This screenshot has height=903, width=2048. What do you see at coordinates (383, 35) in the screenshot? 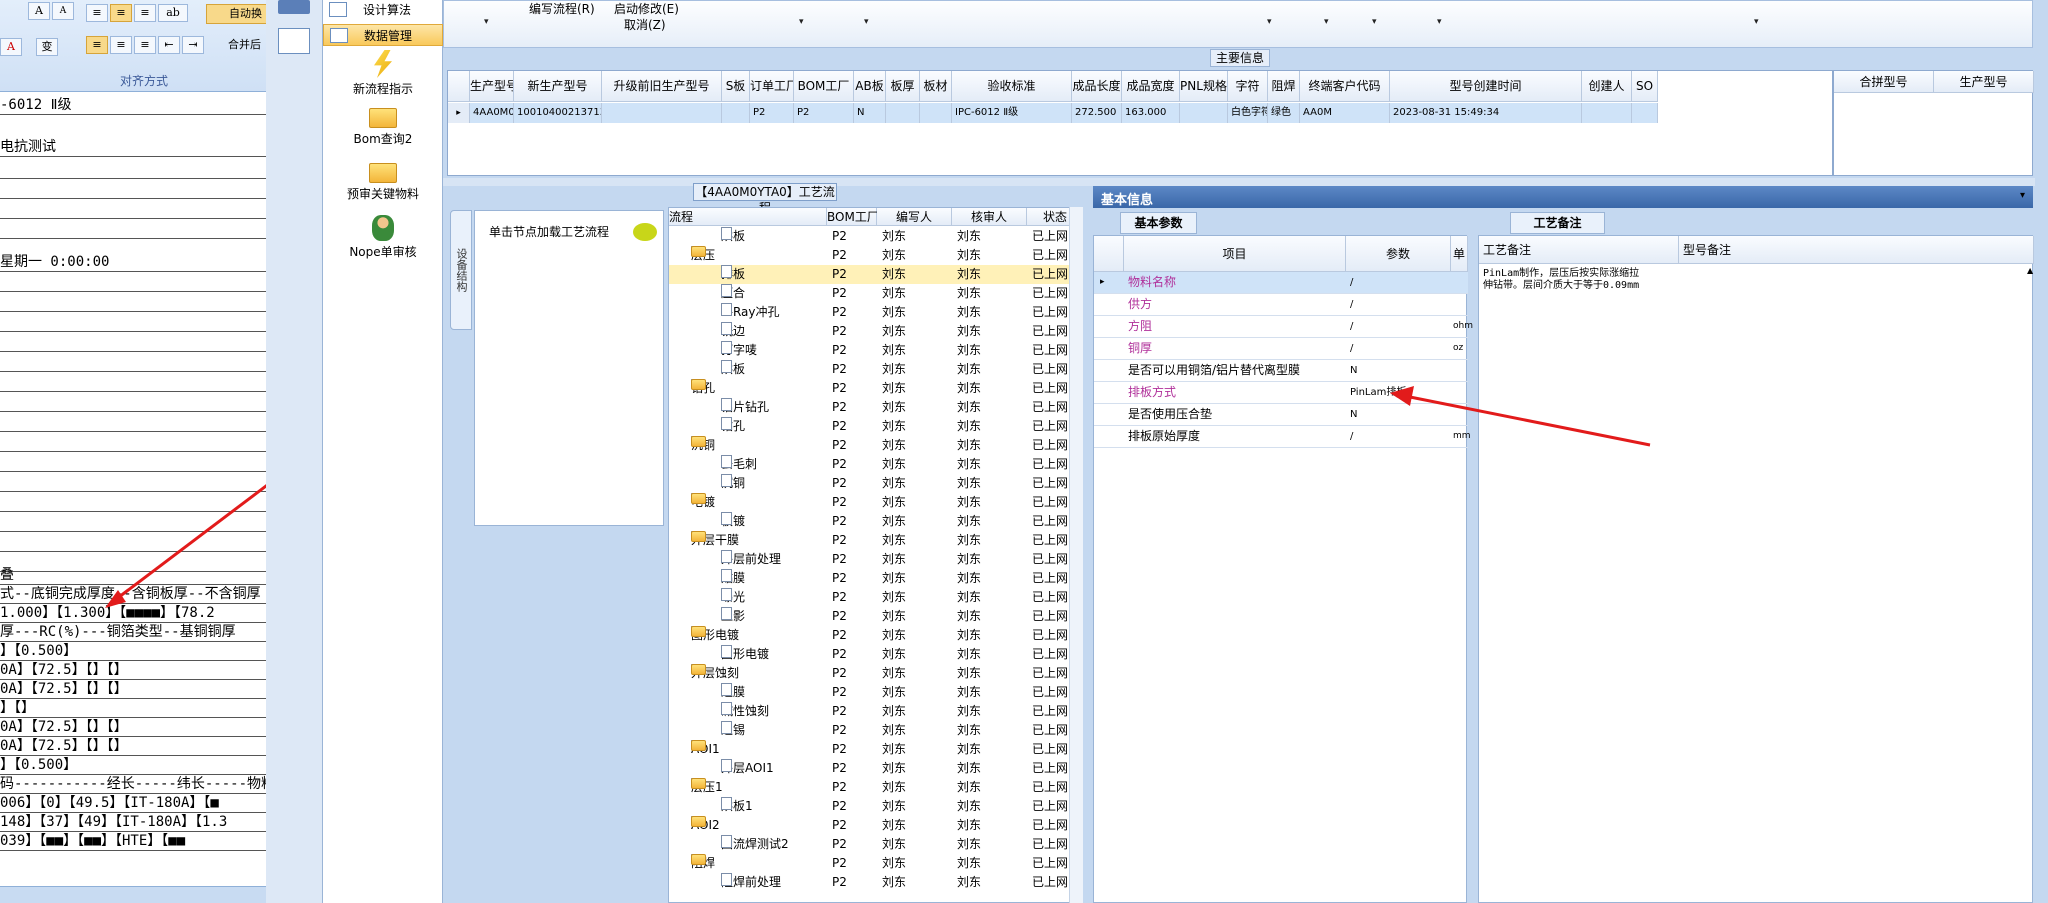
I see `nav-item: 数据管理` at bounding box center [383, 35].